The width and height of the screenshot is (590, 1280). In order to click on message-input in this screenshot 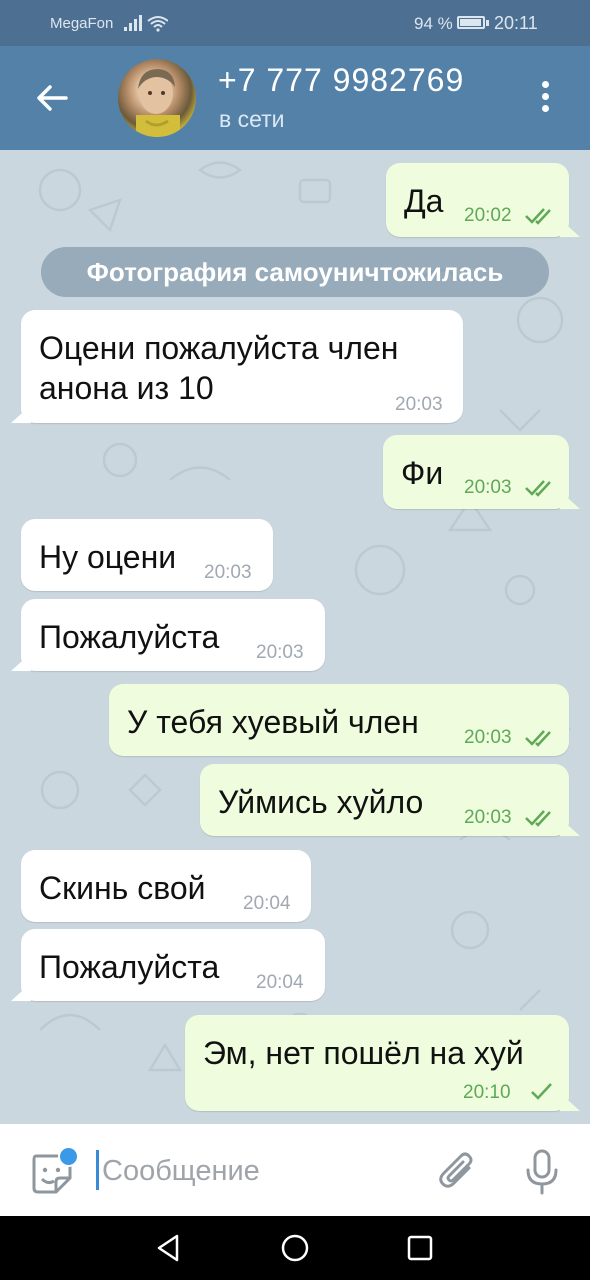, I will do `click(262, 1171)`.